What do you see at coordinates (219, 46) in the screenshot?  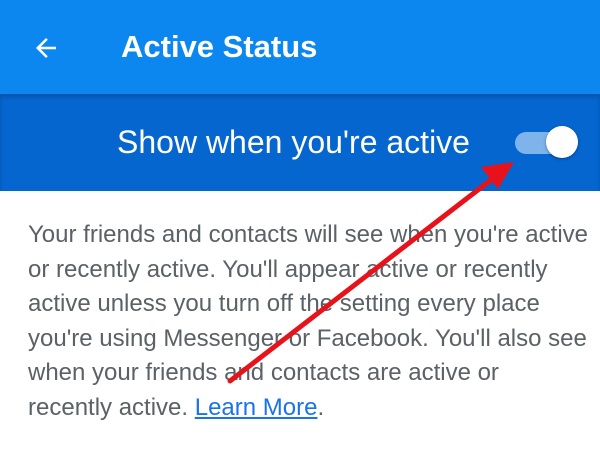 I see `page-title: Active Status` at bounding box center [219, 46].